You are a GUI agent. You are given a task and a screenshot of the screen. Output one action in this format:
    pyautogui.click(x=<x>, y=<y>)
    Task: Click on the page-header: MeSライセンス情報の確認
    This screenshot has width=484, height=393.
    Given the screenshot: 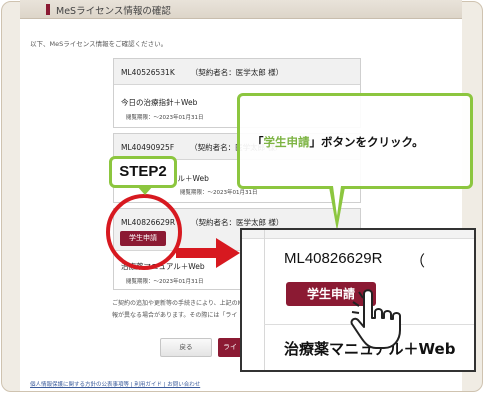 What is the action you would take?
    pyautogui.click(x=241, y=9)
    